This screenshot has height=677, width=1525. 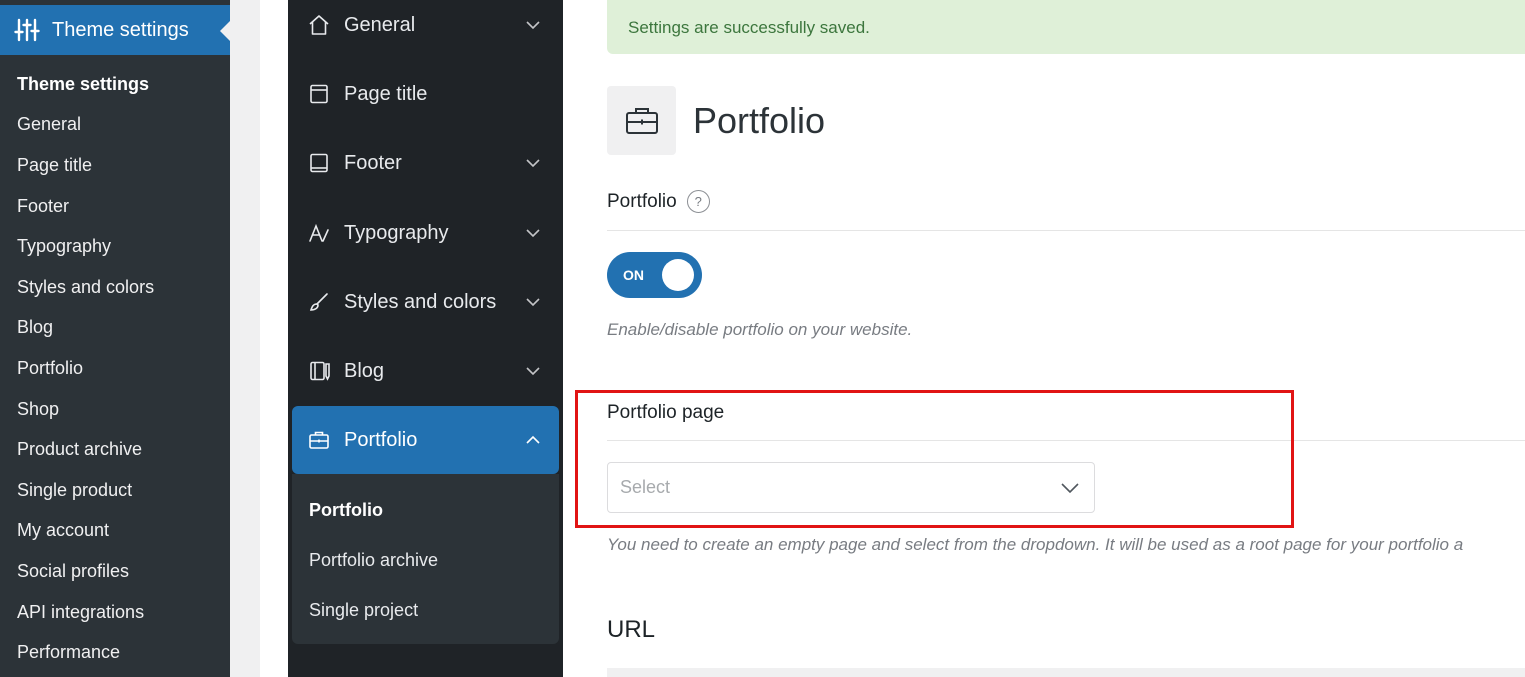 What do you see at coordinates (319, 302) in the screenshot?
I see `brush-icon` at bounding box center [319, 302].